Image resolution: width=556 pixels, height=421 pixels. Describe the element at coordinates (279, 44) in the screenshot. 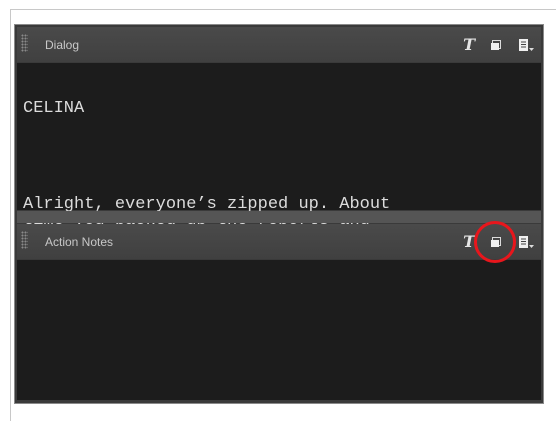

I see `dialog-panel-header: Dialog T` at that location.